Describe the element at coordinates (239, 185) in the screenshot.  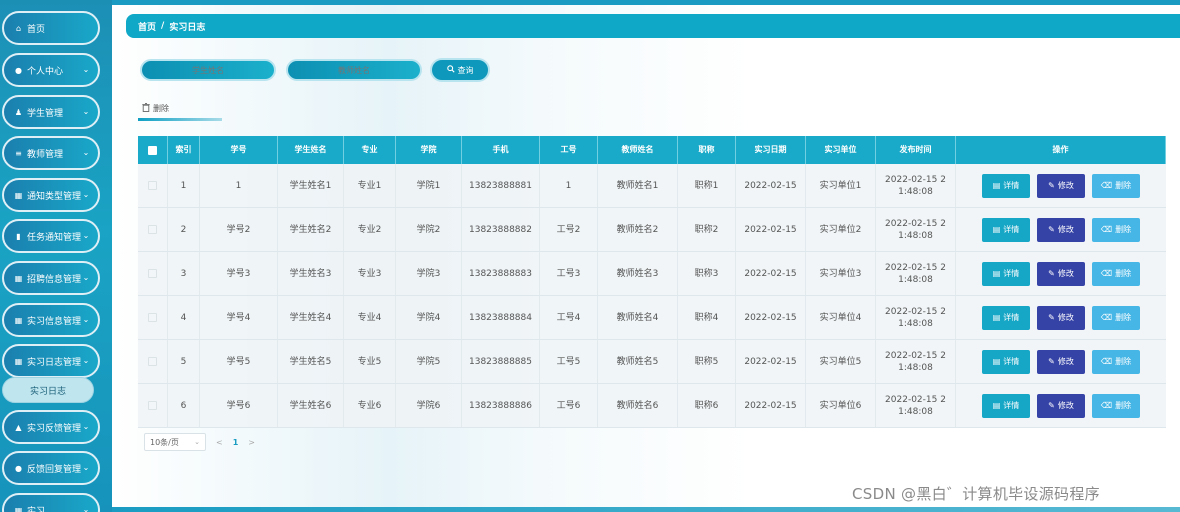
I see `cell-student-no: 1` at that location.